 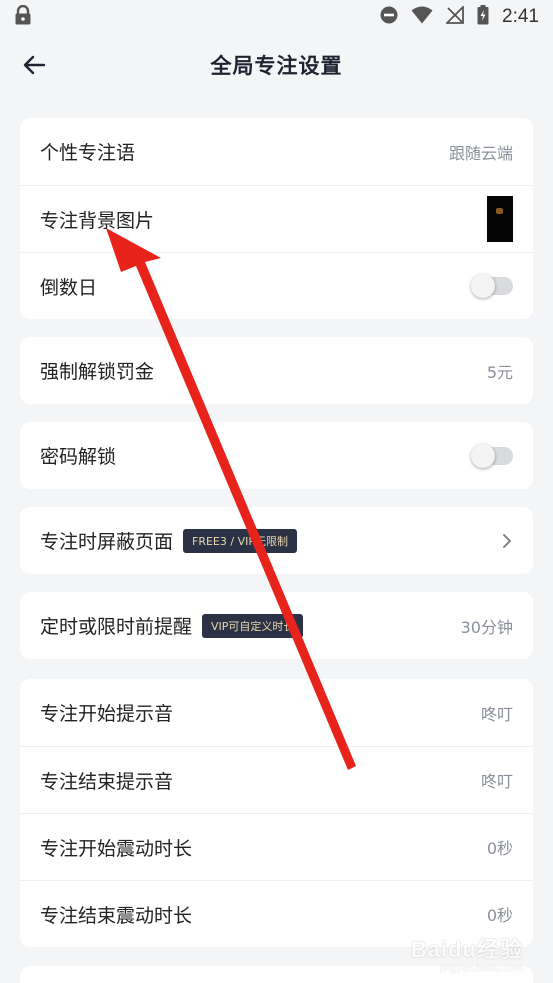 I want to click on vip-badge: FREE3 / VIP无限制, so click(x=240, y=540).